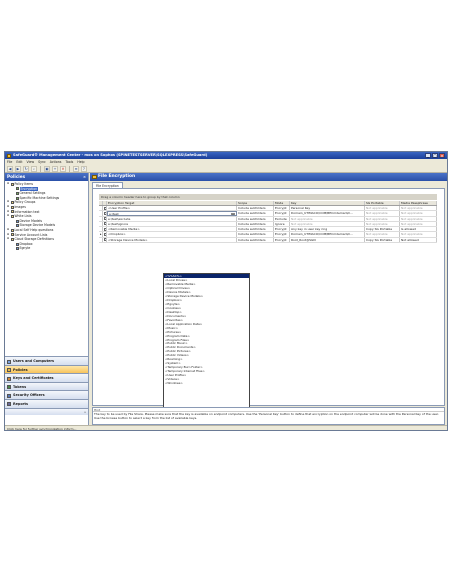  Describe the element at coordinates (9, 155) in the screenshot. I see `app-icon` at that location.